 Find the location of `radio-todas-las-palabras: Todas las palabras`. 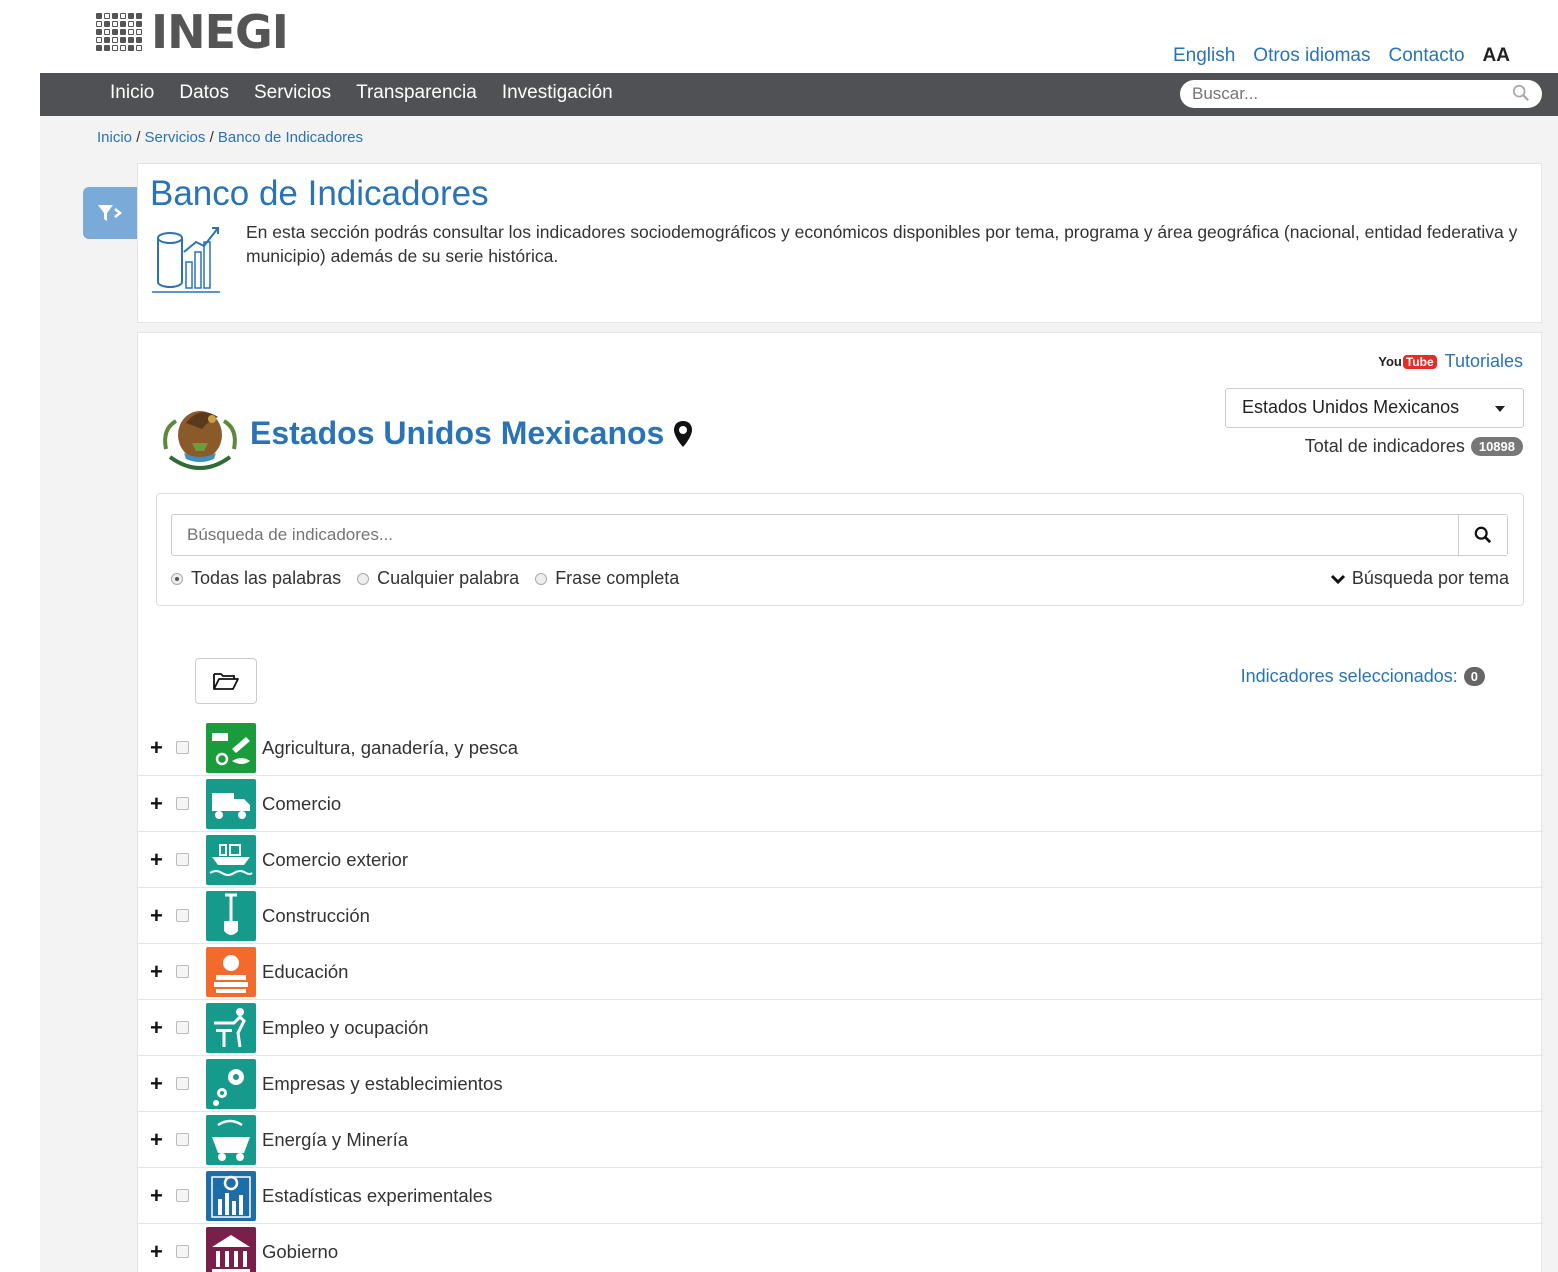

radio-todas-las-palabras: Todas las palabras is located at coordinates (256, 578).